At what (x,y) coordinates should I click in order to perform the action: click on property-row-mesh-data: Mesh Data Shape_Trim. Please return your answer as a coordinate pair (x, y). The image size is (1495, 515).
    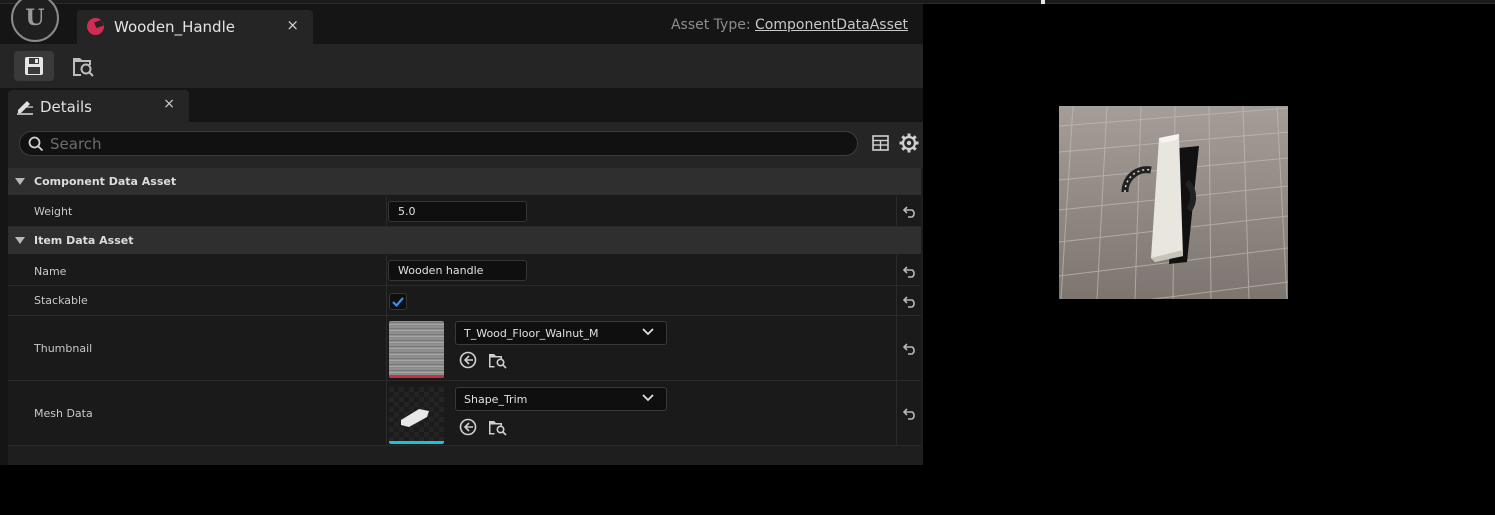
    Looking at the image, I should click on (464, 413).